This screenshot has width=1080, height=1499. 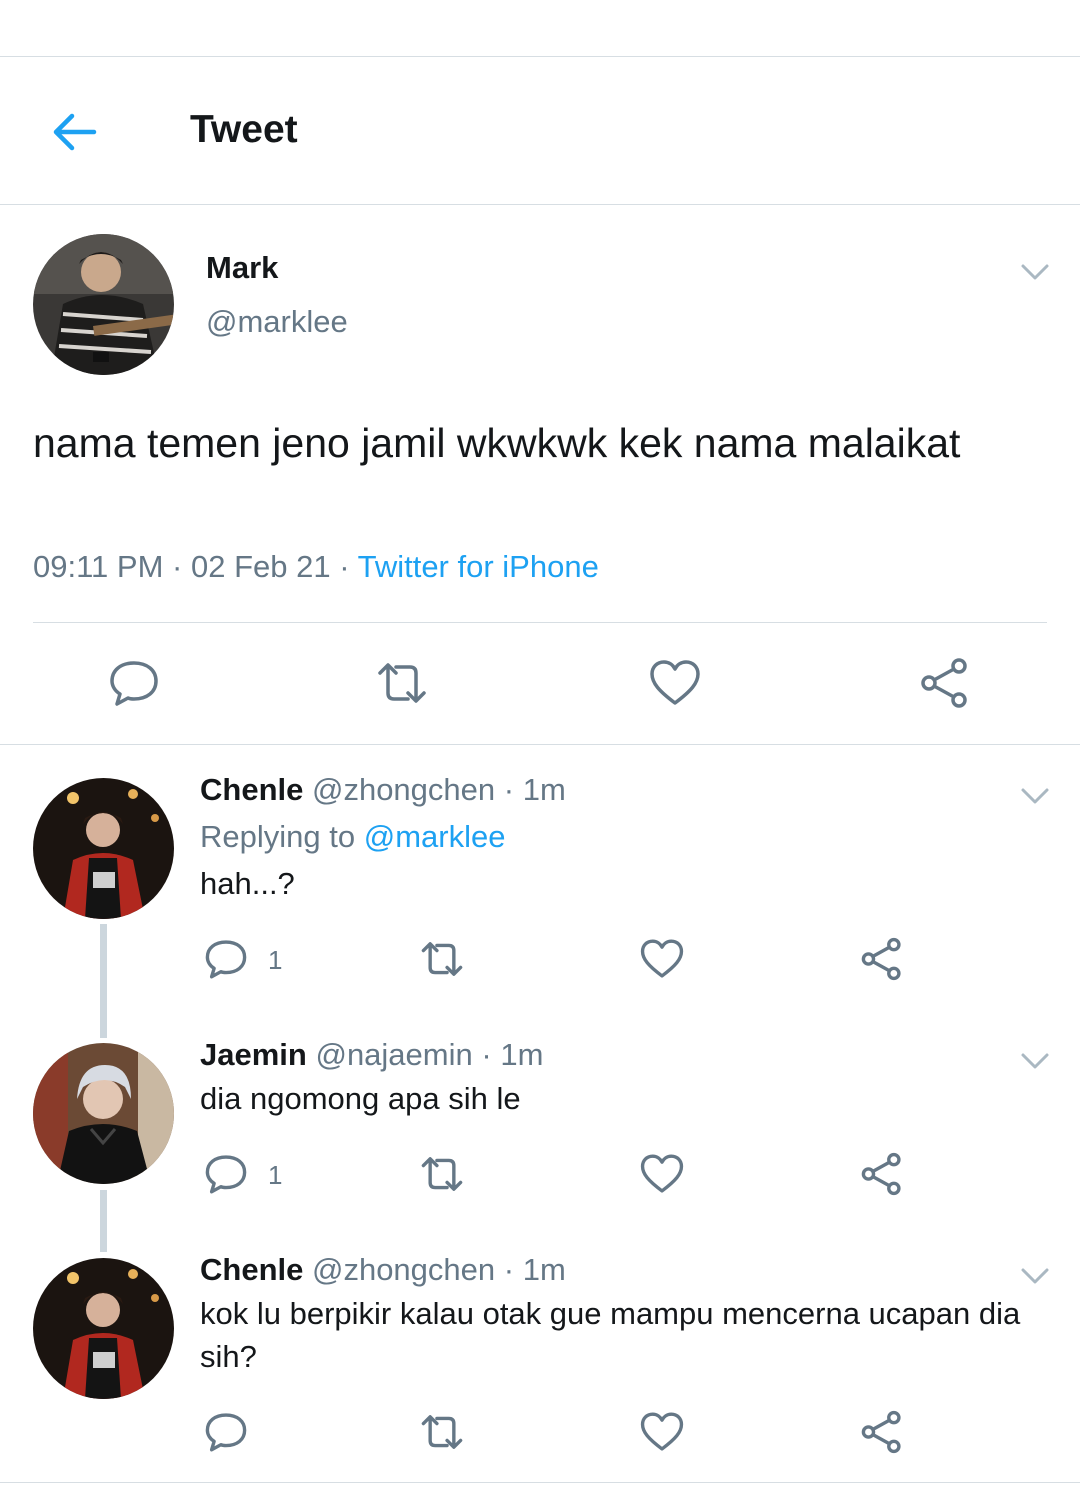 What do you see at coordinates (540, 204) in the screenshot?
I see `header-divider` at bounding box center [540, 204].